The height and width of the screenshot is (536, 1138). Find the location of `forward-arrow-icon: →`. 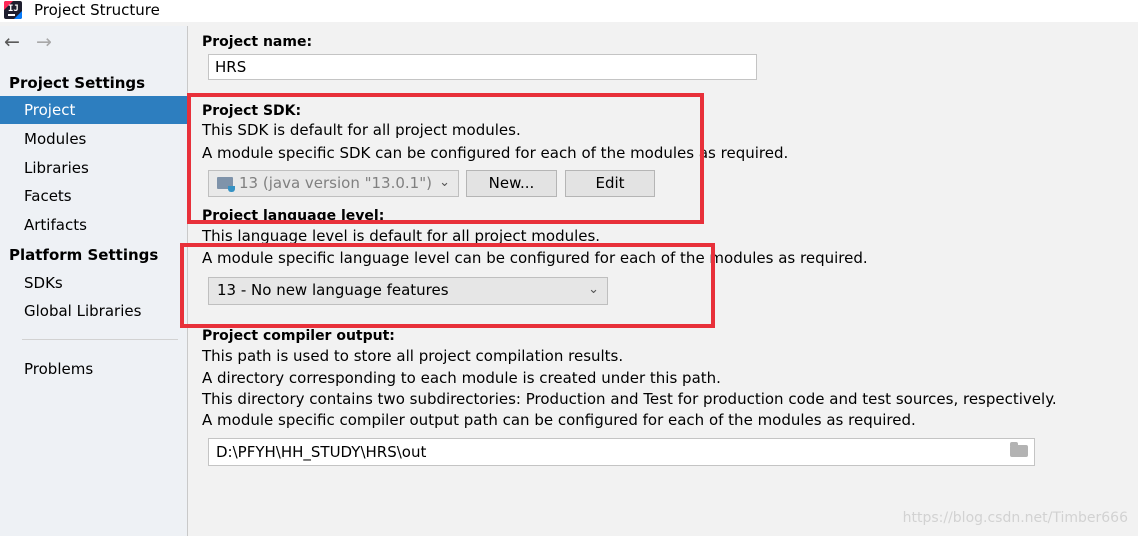

forward-arrow-icon: → is located at coordinates (46, 42).